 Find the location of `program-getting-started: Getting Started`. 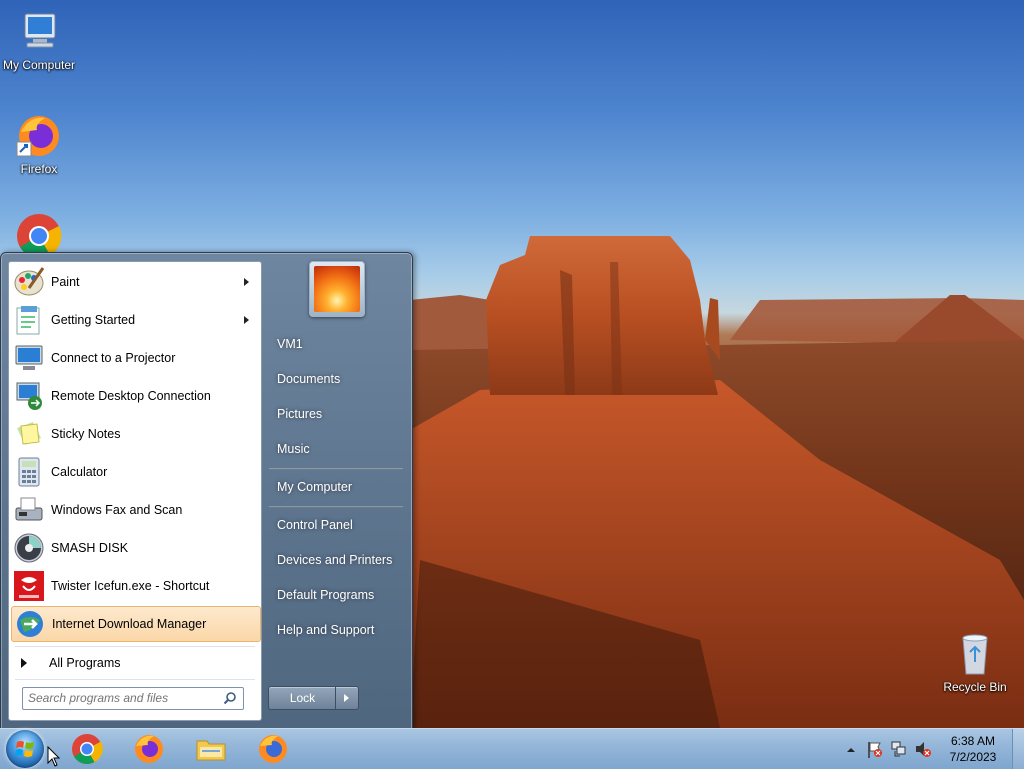

program-getting-started: Getting Started is located at coordinates (135, 320).